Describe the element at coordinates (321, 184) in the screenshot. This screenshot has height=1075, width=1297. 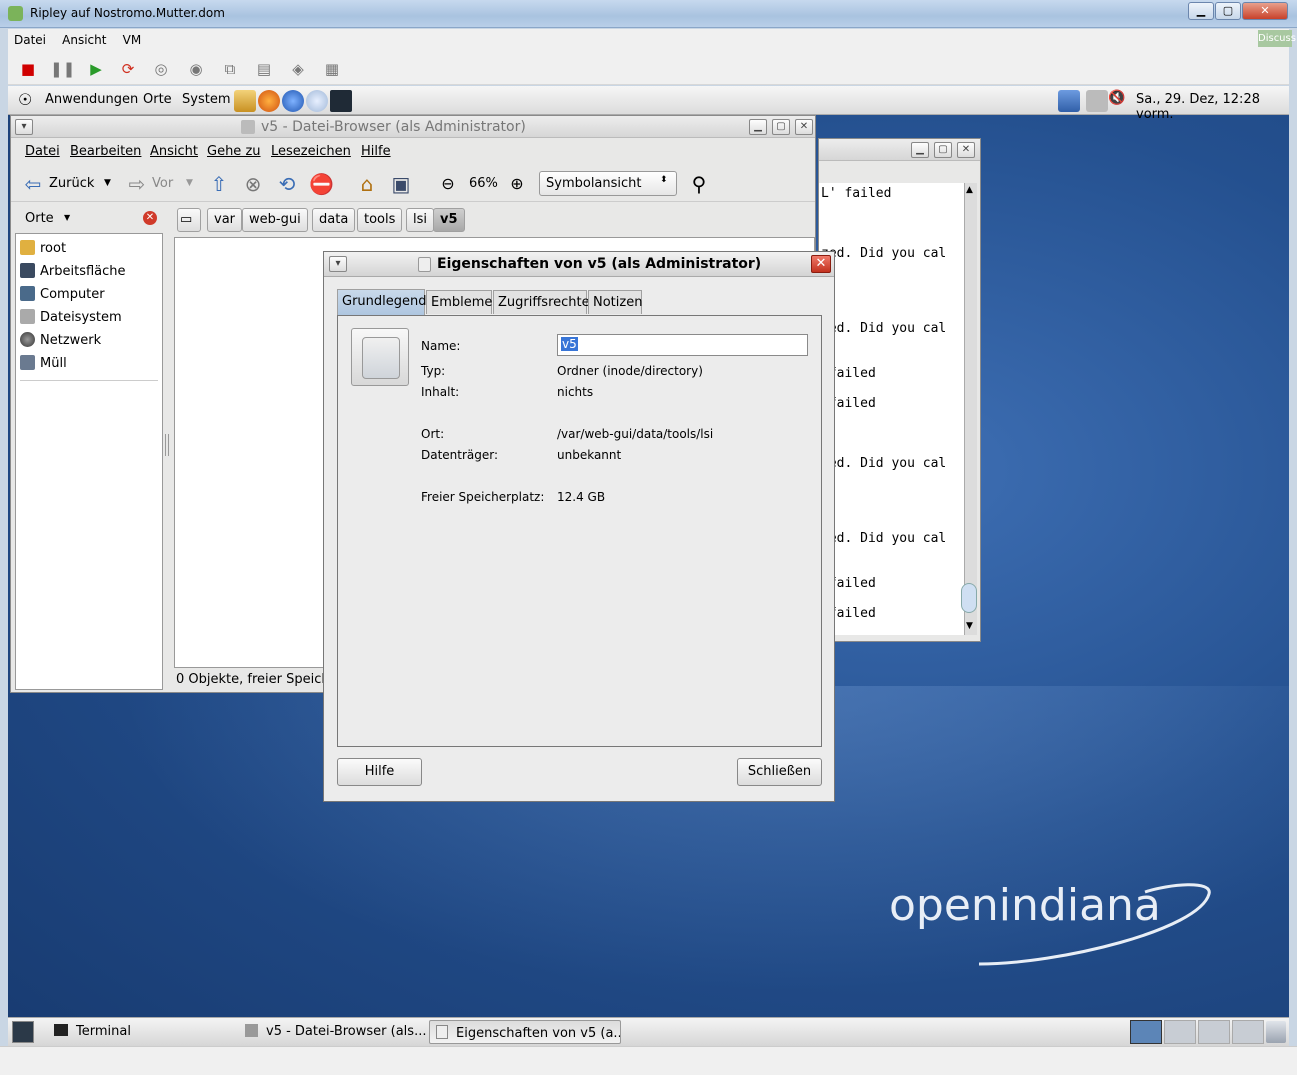
I see `admin-folder-icon: ⛔` at that location.